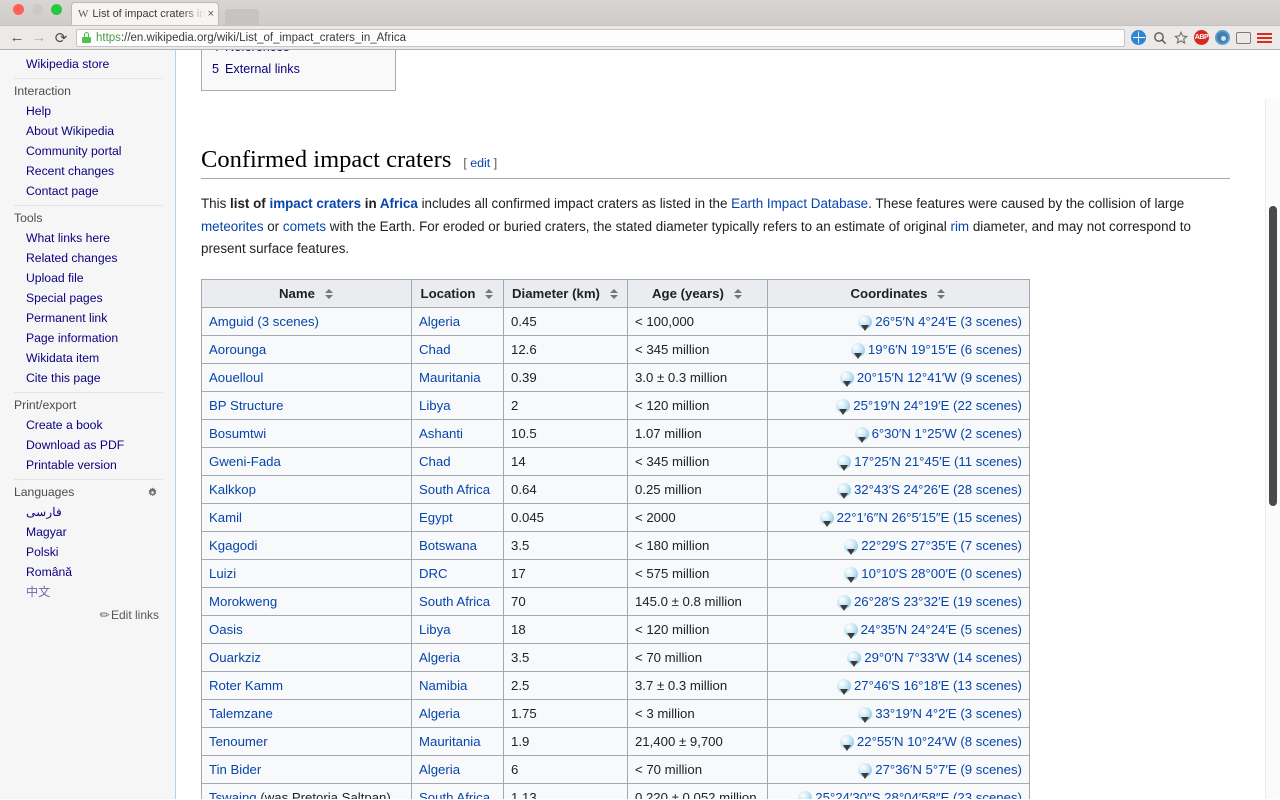 Image resolution: width=1280 pixels, height=800 pixels. I want to click on location-link: Chad, so click(435, 461).